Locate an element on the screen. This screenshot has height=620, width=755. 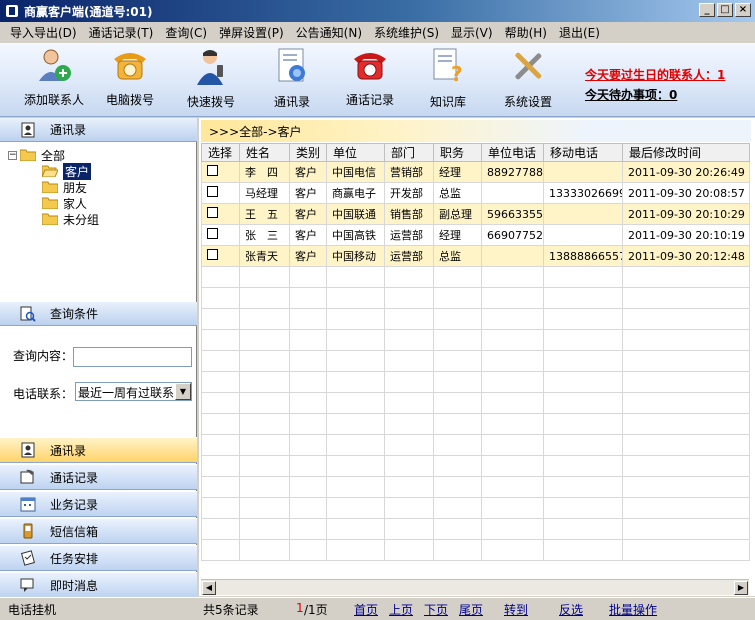
query-content-label: 查询内容： is located at coordinates (43, 356).